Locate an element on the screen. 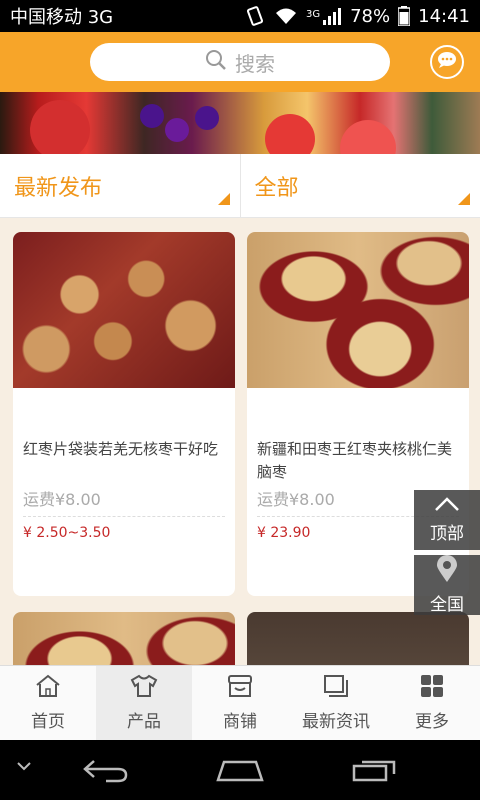  search-icon is located at coordinates (216, 62).